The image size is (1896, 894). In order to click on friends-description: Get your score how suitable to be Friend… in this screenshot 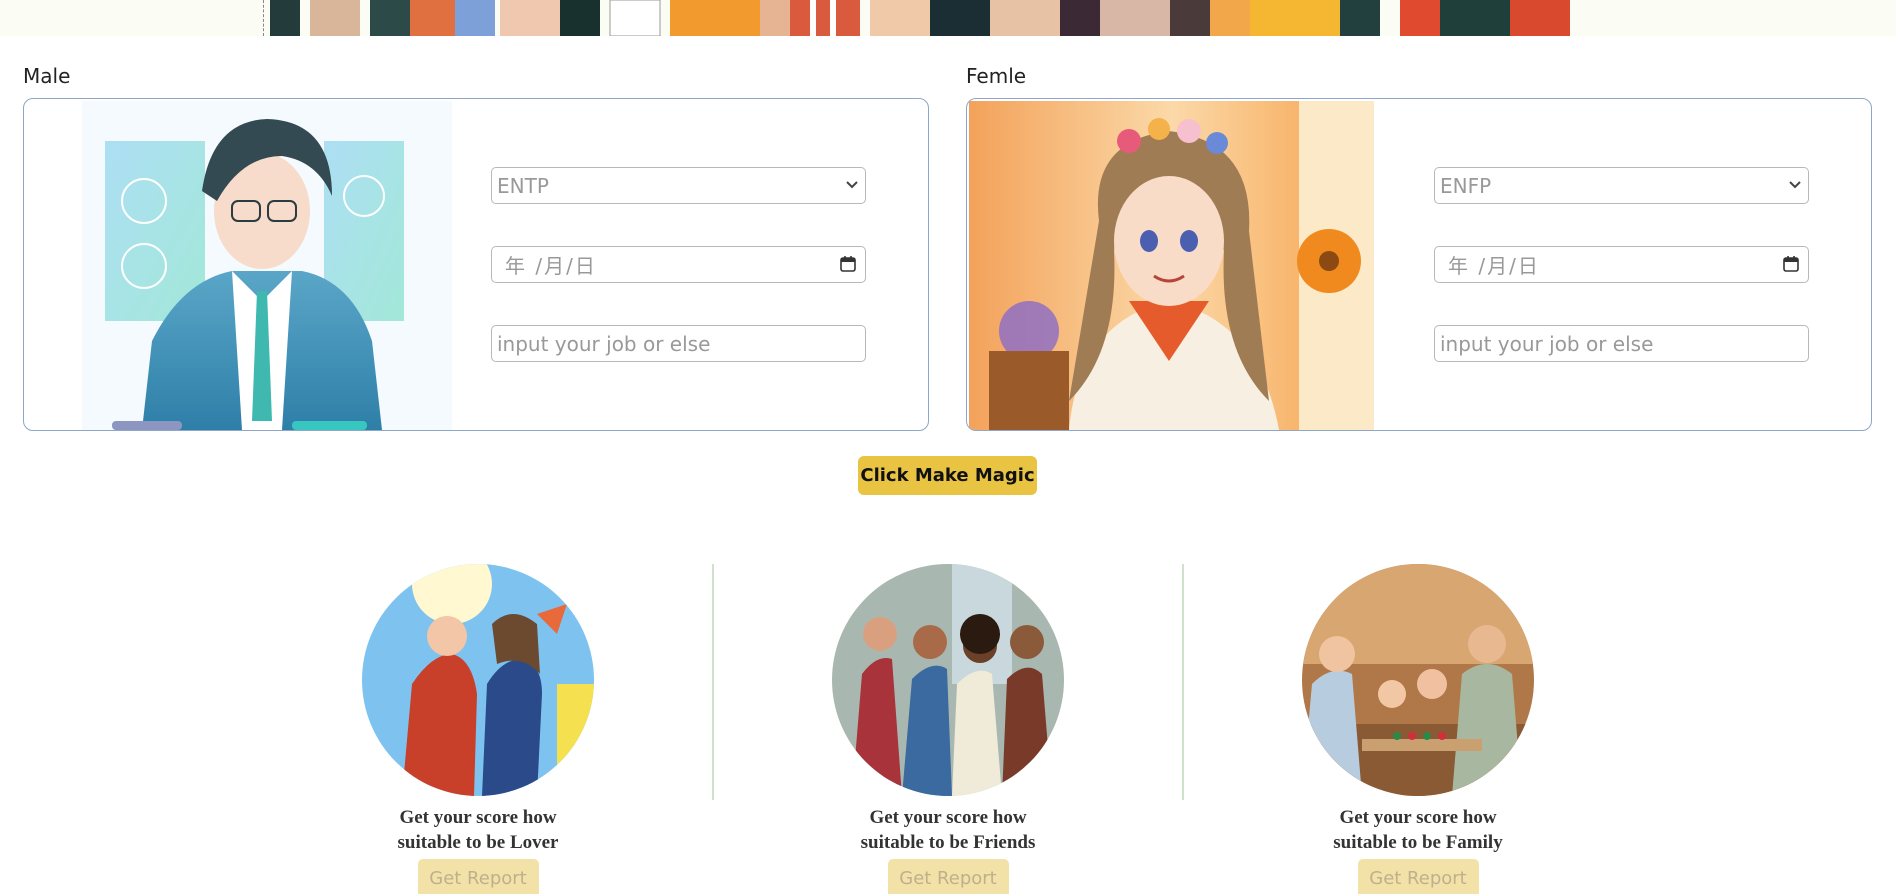, I will do `click(948, 830)`.